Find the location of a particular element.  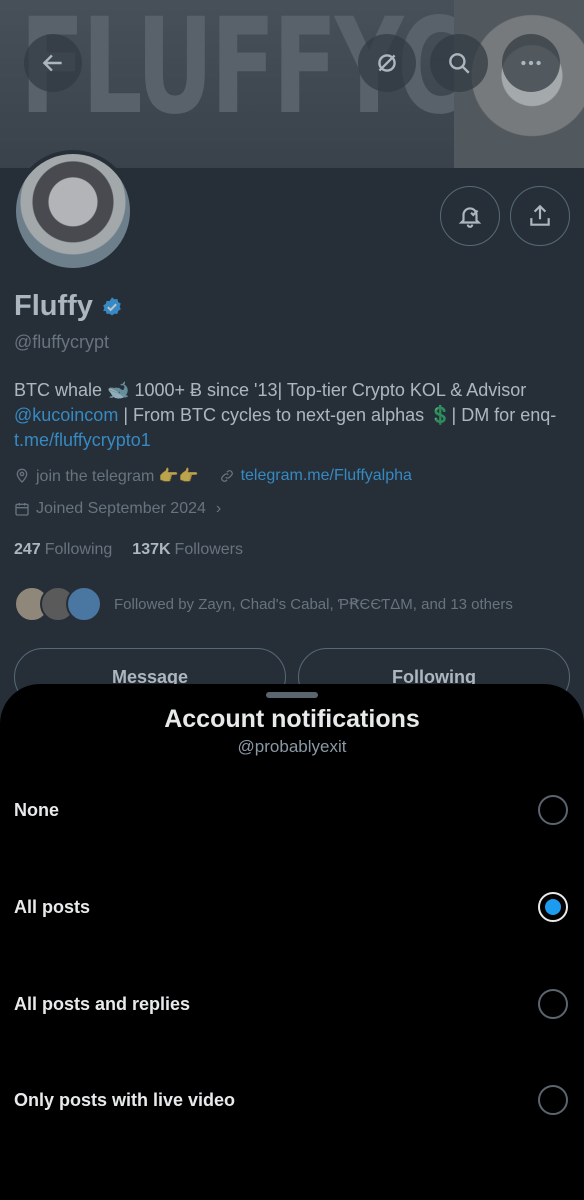

option-label: All posts and replies is located at coordinates (102, 1003).